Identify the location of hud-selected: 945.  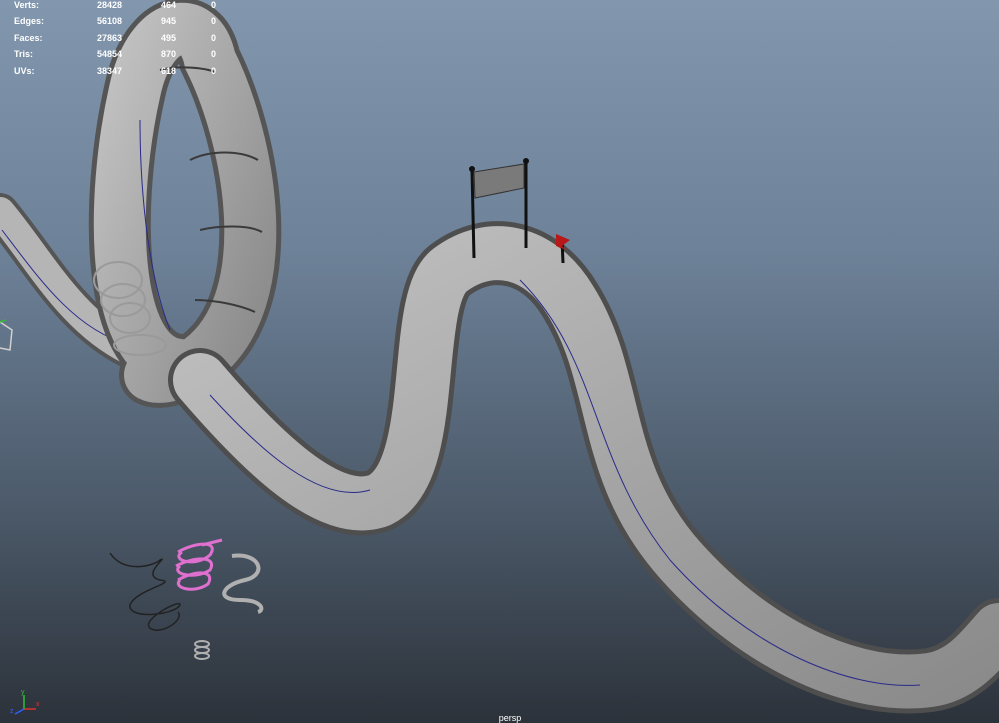
(168, 21).